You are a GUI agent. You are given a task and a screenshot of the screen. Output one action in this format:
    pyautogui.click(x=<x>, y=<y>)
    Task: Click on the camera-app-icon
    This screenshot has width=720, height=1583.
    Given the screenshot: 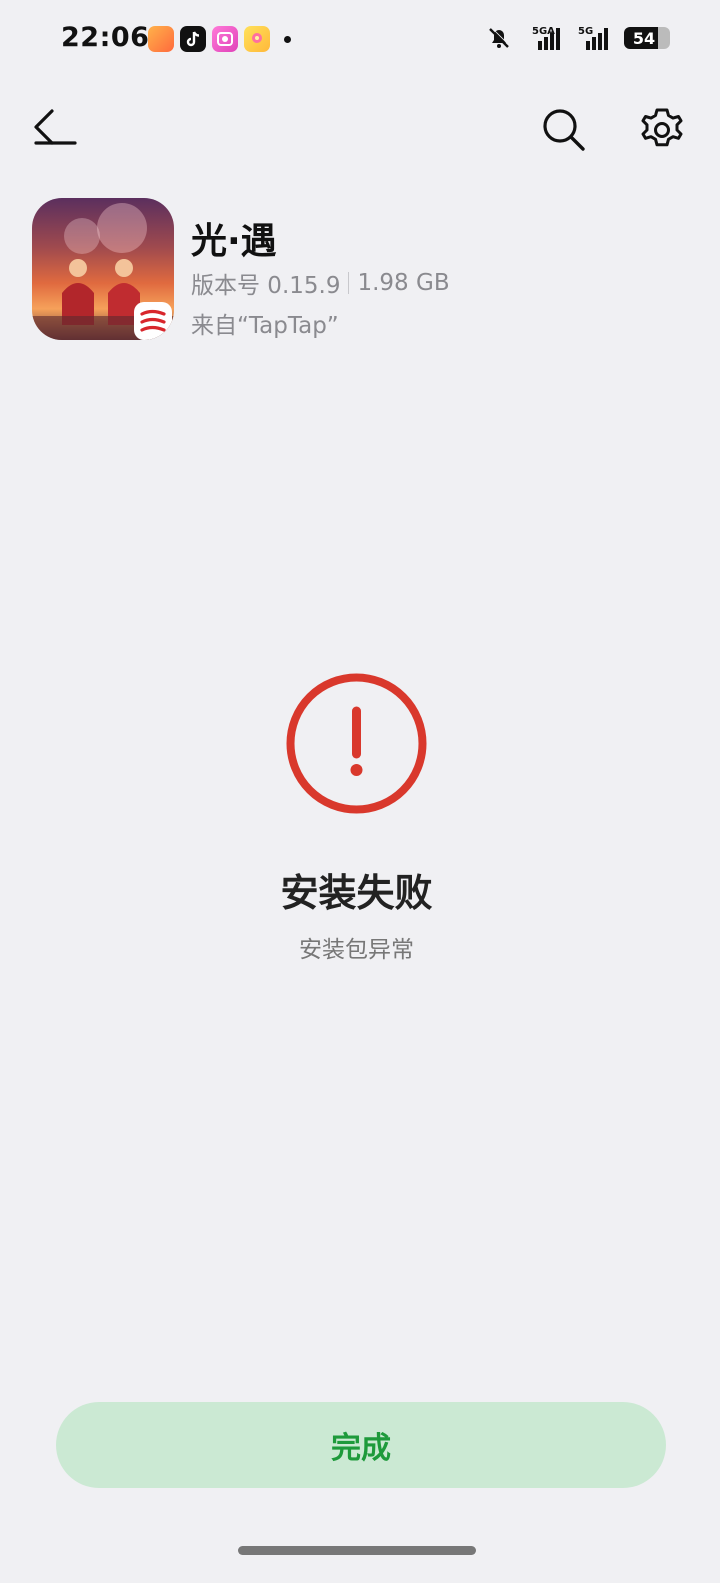 What is the action you would take?
    pyautogui.click(x=225, y=39)
    